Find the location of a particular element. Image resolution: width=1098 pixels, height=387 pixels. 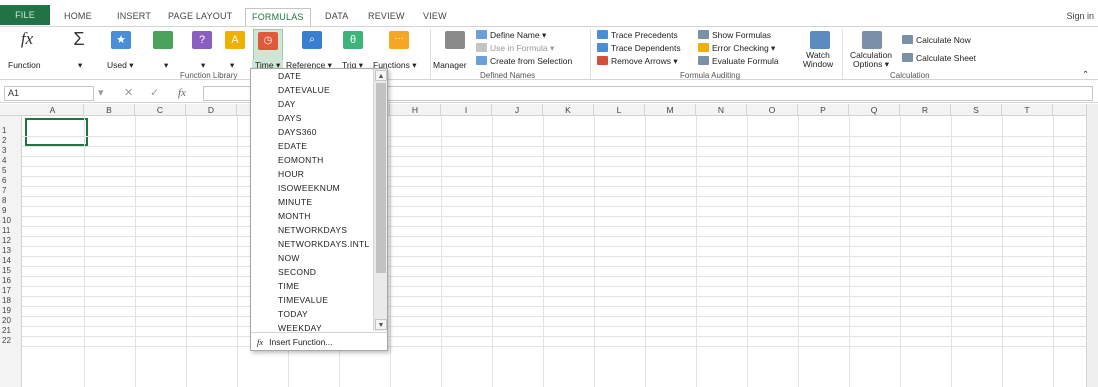

column-header-o: O is located at coordinates (772, 110).